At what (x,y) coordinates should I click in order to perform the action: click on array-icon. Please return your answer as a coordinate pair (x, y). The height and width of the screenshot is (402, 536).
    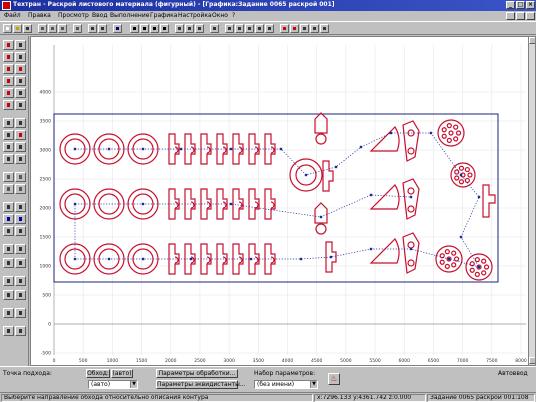
    Looking at the image, I should click on (20, 177).